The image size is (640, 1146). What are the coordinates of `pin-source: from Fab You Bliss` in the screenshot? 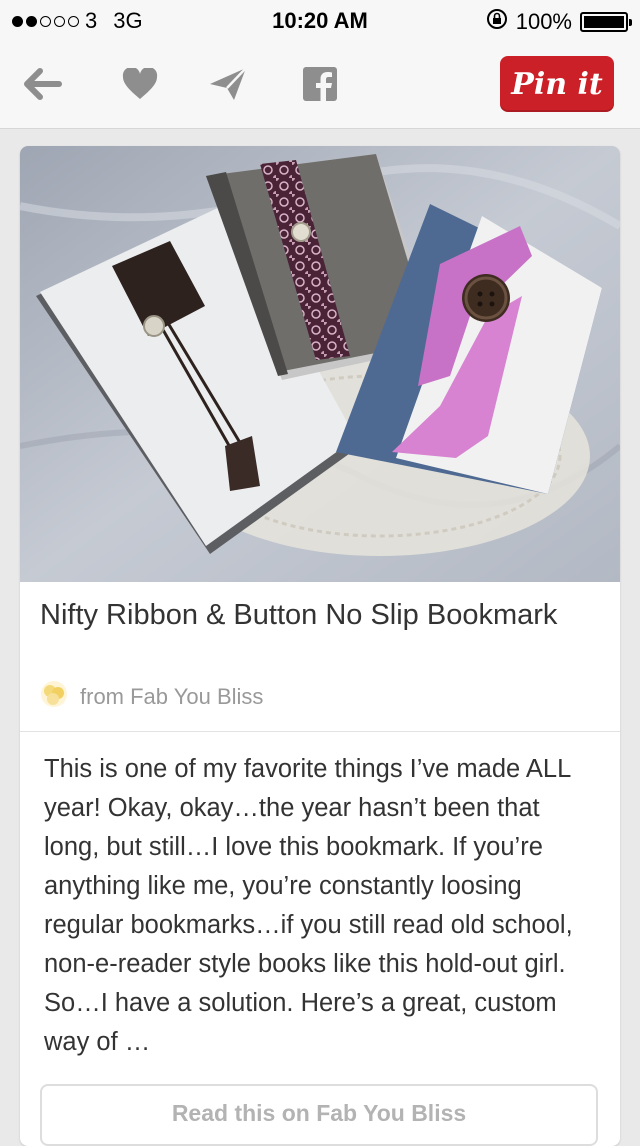 It's located at (151, 697).